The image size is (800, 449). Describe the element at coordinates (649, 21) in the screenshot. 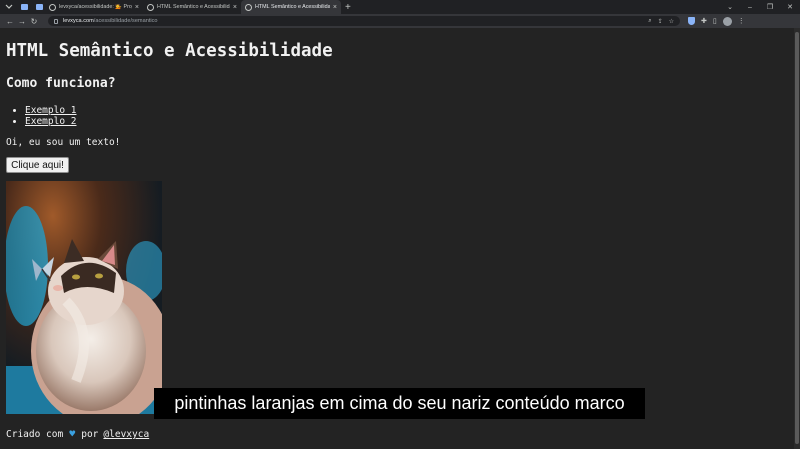

I see `zoom-icon: ⌕` at that location.